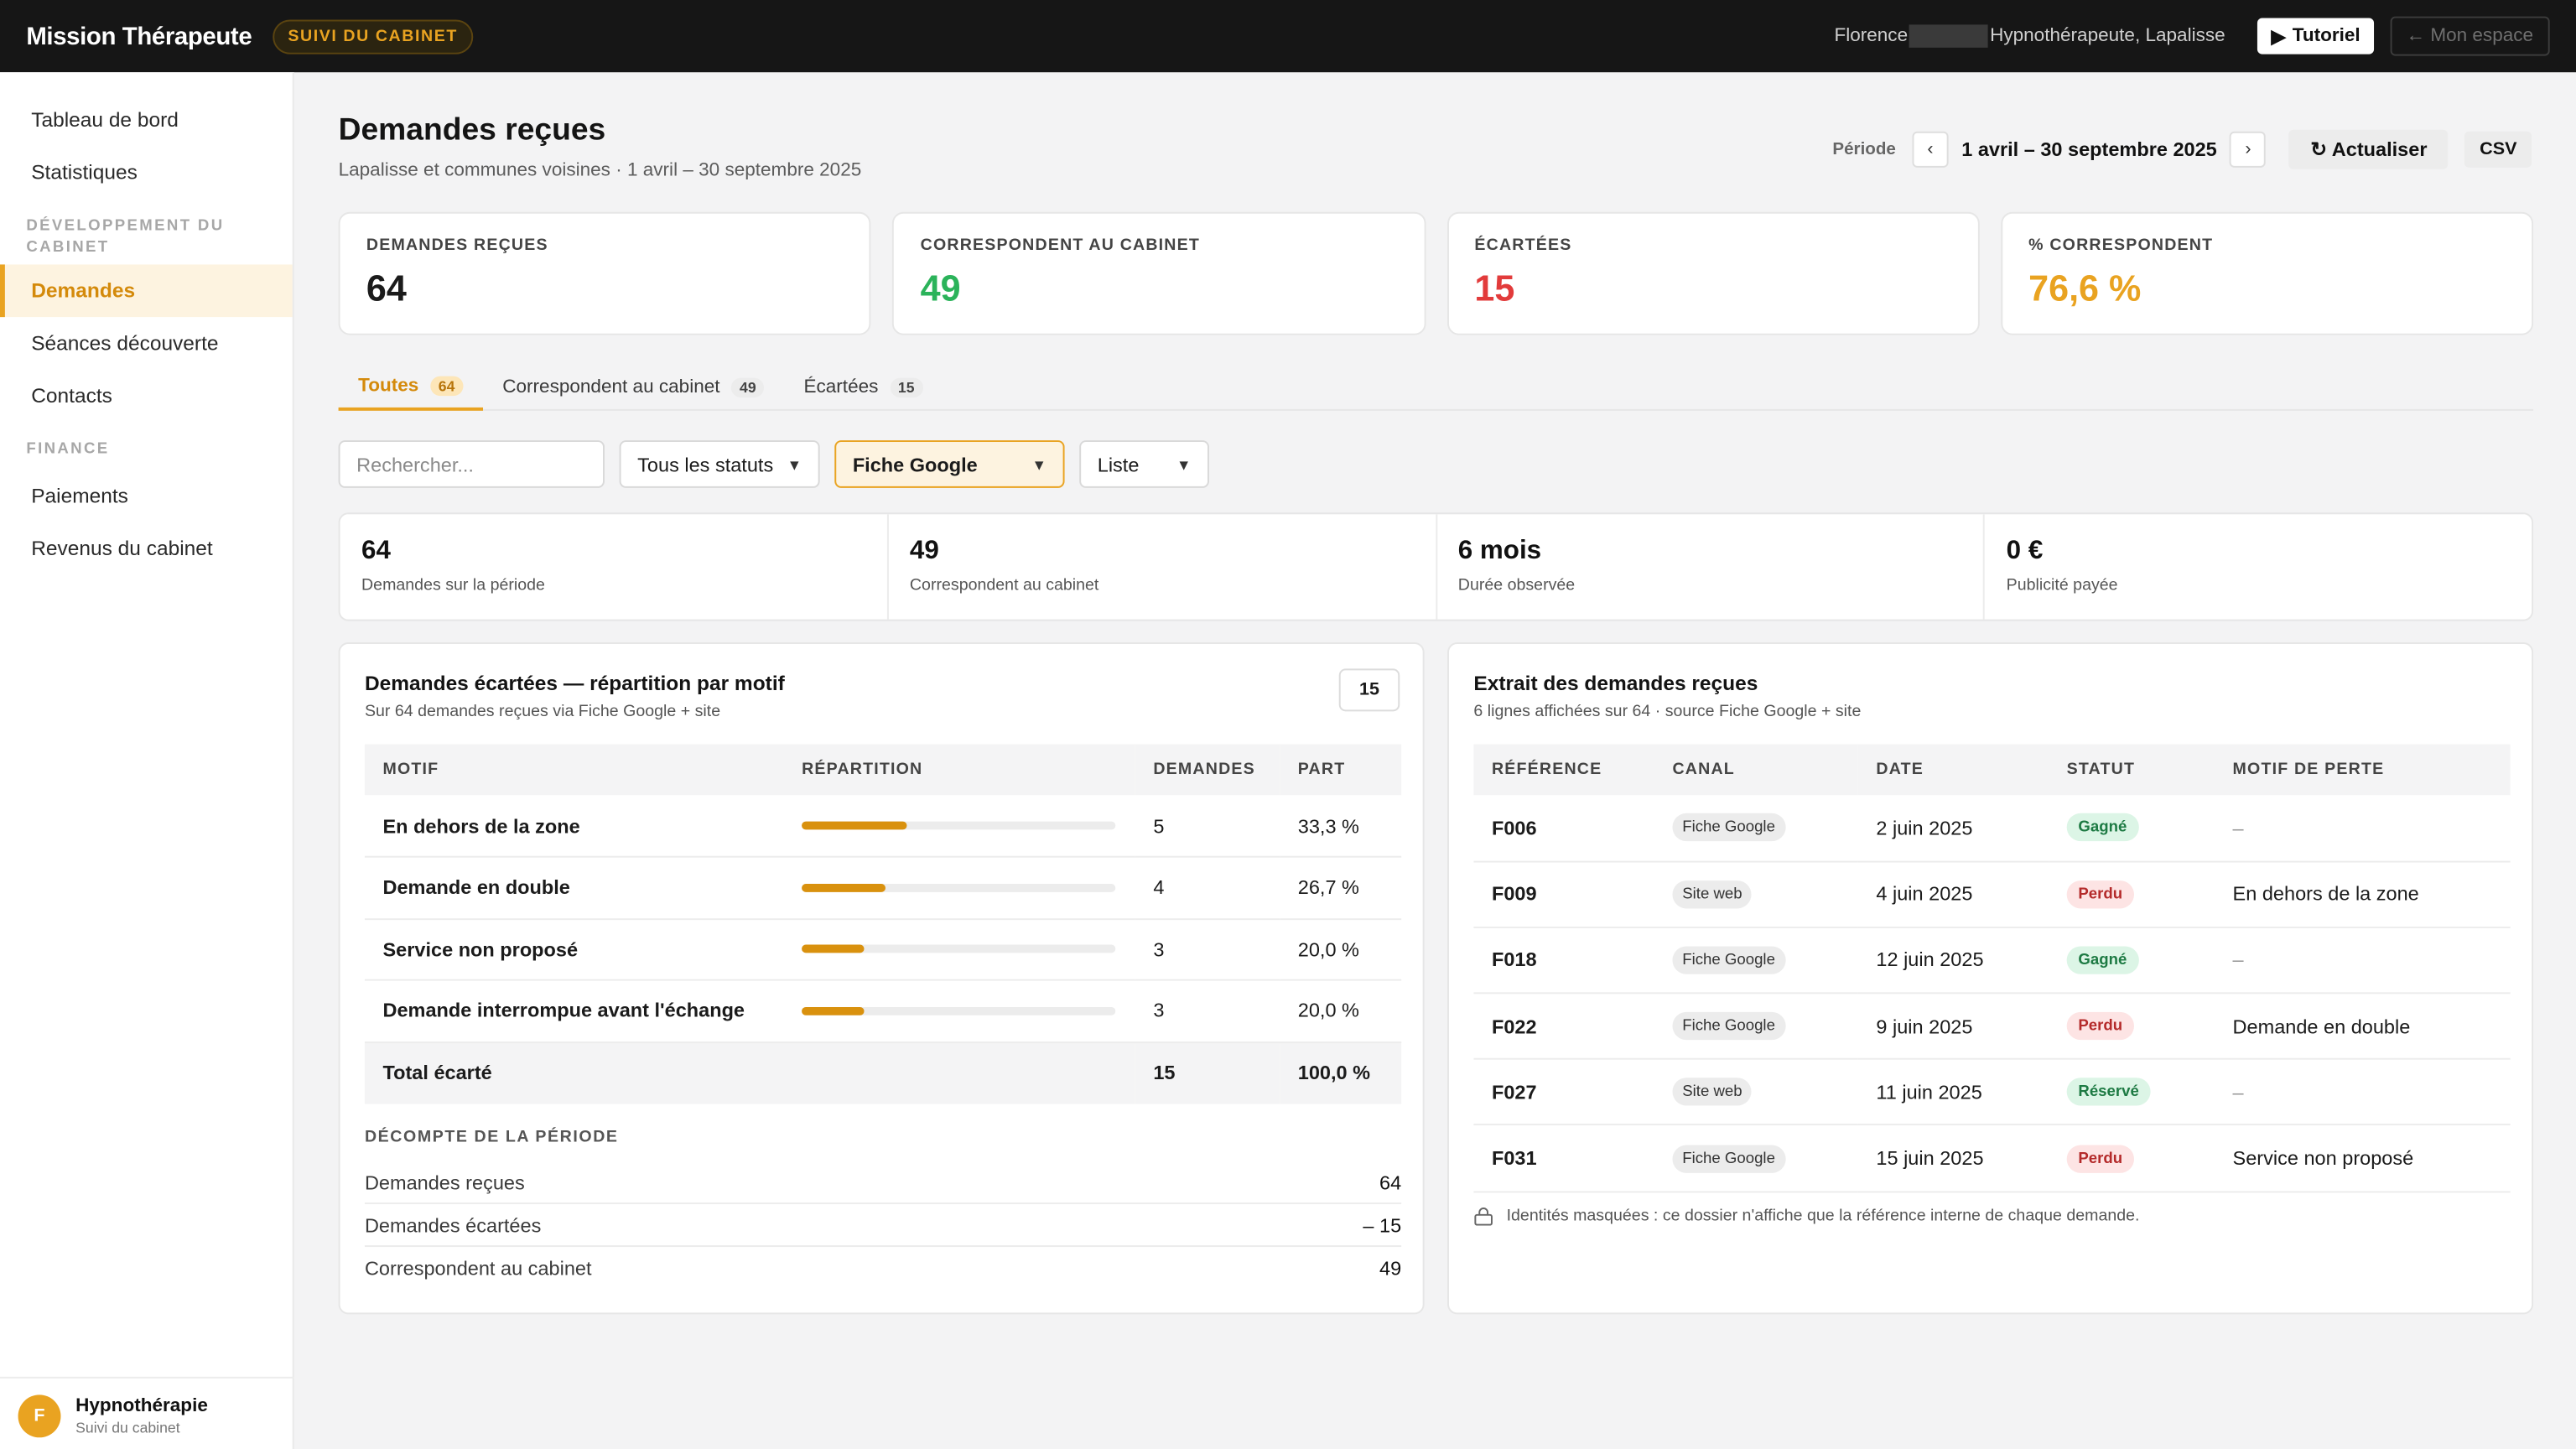 Image resolution: width=2576 pixels, height=1449 pixels. I want to click on refresh-button: ↻ Actualiser, so click(2368, 149).